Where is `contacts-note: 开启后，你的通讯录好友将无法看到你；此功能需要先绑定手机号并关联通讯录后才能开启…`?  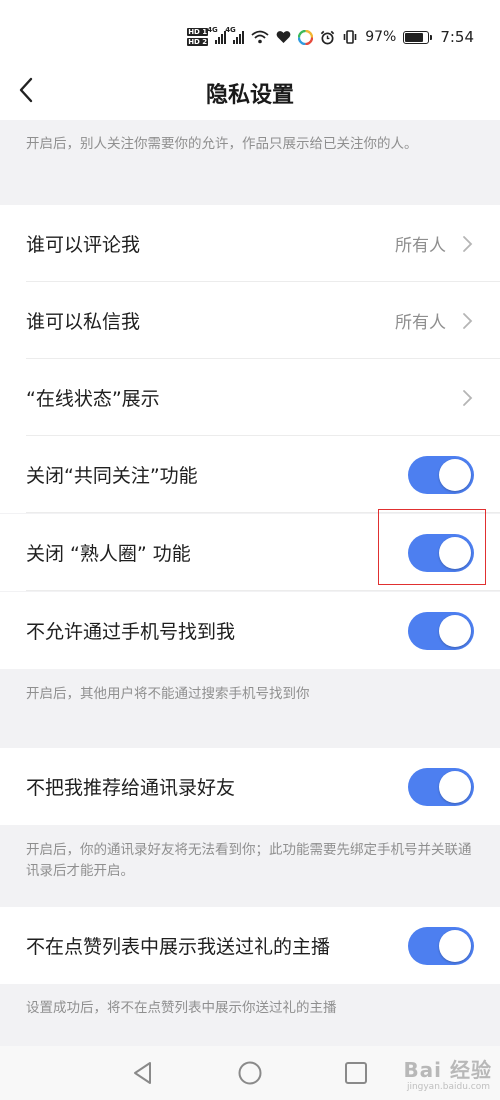
contacts-note: 开启后，你的通讯录好友将无法看到你；此功能需要先绑定手机号并关联通讯录后才能开启… is located at coordinates (249, 860).